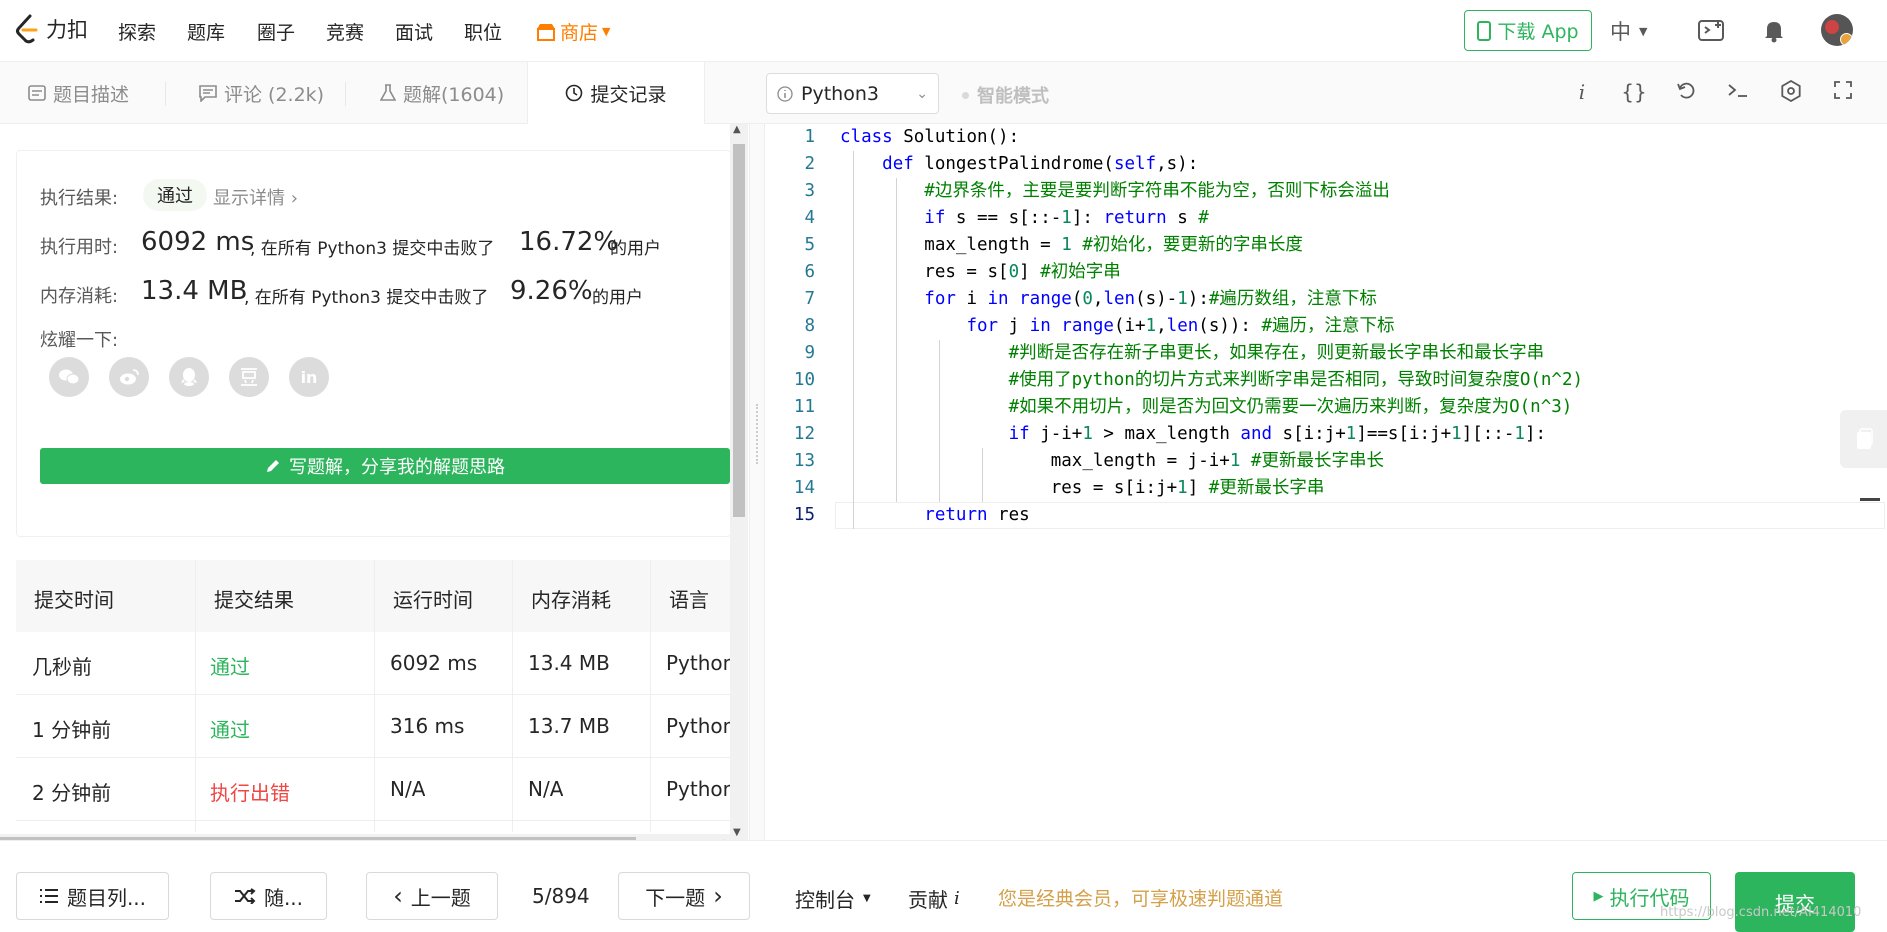  What do you see at coordinates (569, 242) in the screenshot?
I see `runtime-percentile: 16.72%` at bounding box center [569, 242].